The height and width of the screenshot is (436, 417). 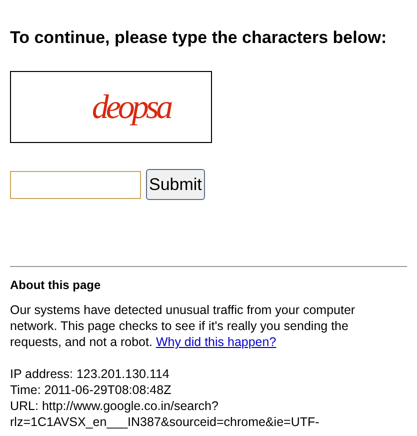 I want to click on submit-button: Submit, so click(x=175, y=184).